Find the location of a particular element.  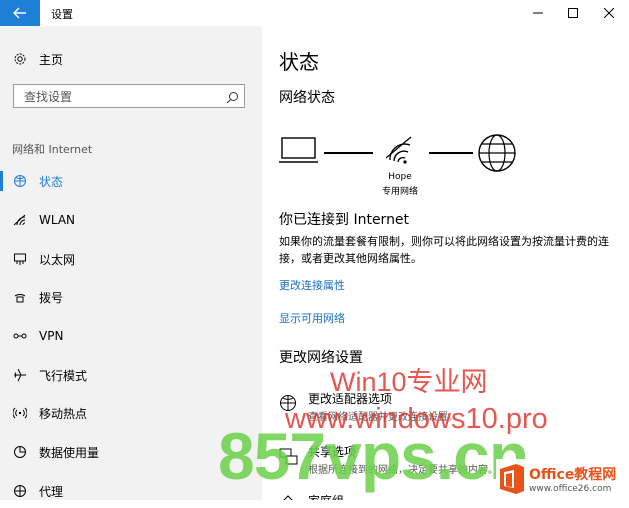

maximize-icon is located at coordinates (573, 13).